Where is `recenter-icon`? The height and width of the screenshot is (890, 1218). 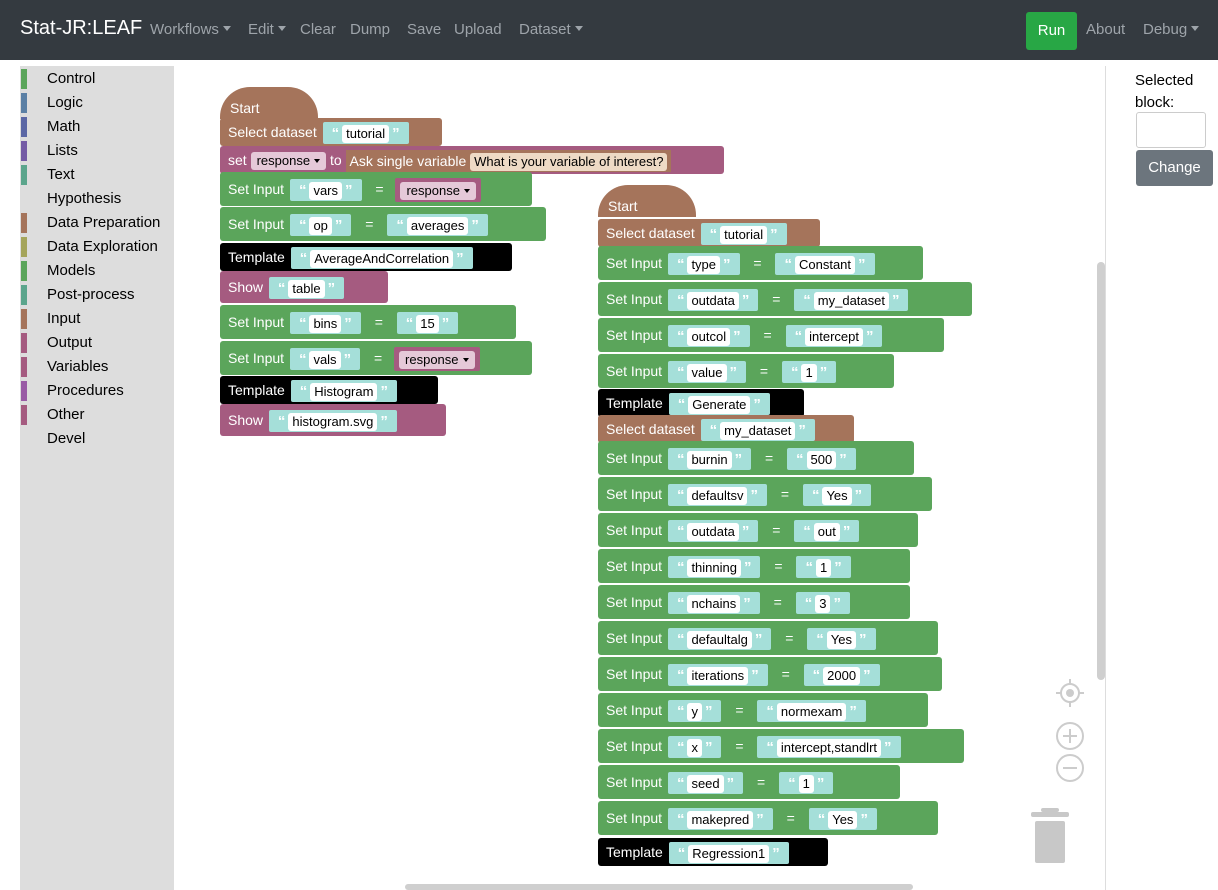 recenter-icon is located at coordinates (1070, 693).